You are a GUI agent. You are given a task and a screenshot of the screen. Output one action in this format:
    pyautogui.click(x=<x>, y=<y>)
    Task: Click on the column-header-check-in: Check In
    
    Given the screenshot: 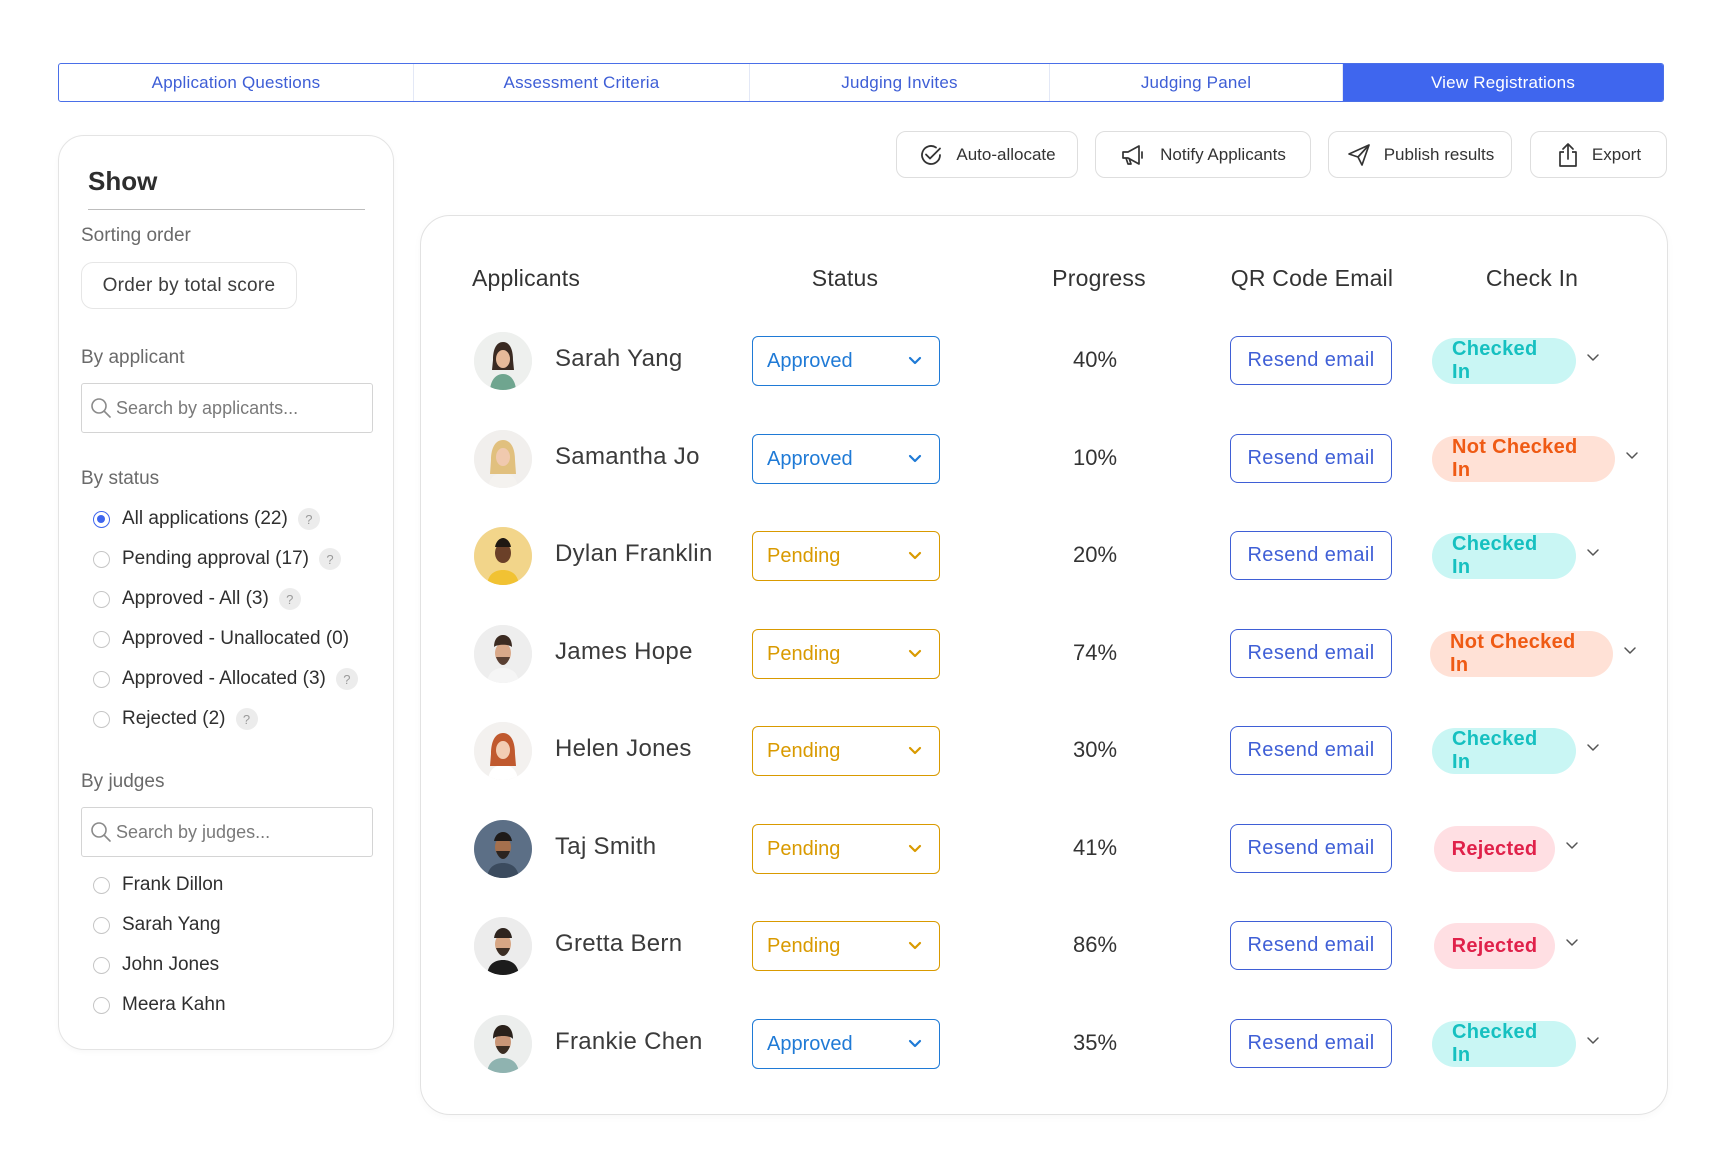 What is the action you would take?
    pyautogui.click(x=1532, y=278)
    